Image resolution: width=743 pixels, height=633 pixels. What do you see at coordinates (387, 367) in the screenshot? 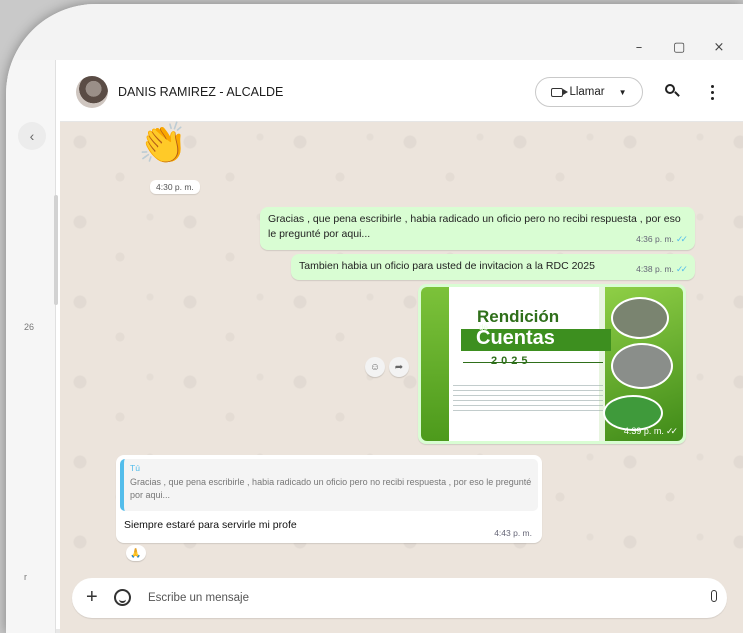
I see `message-actions: ☺ ➦` at bounding box center [387, 367].